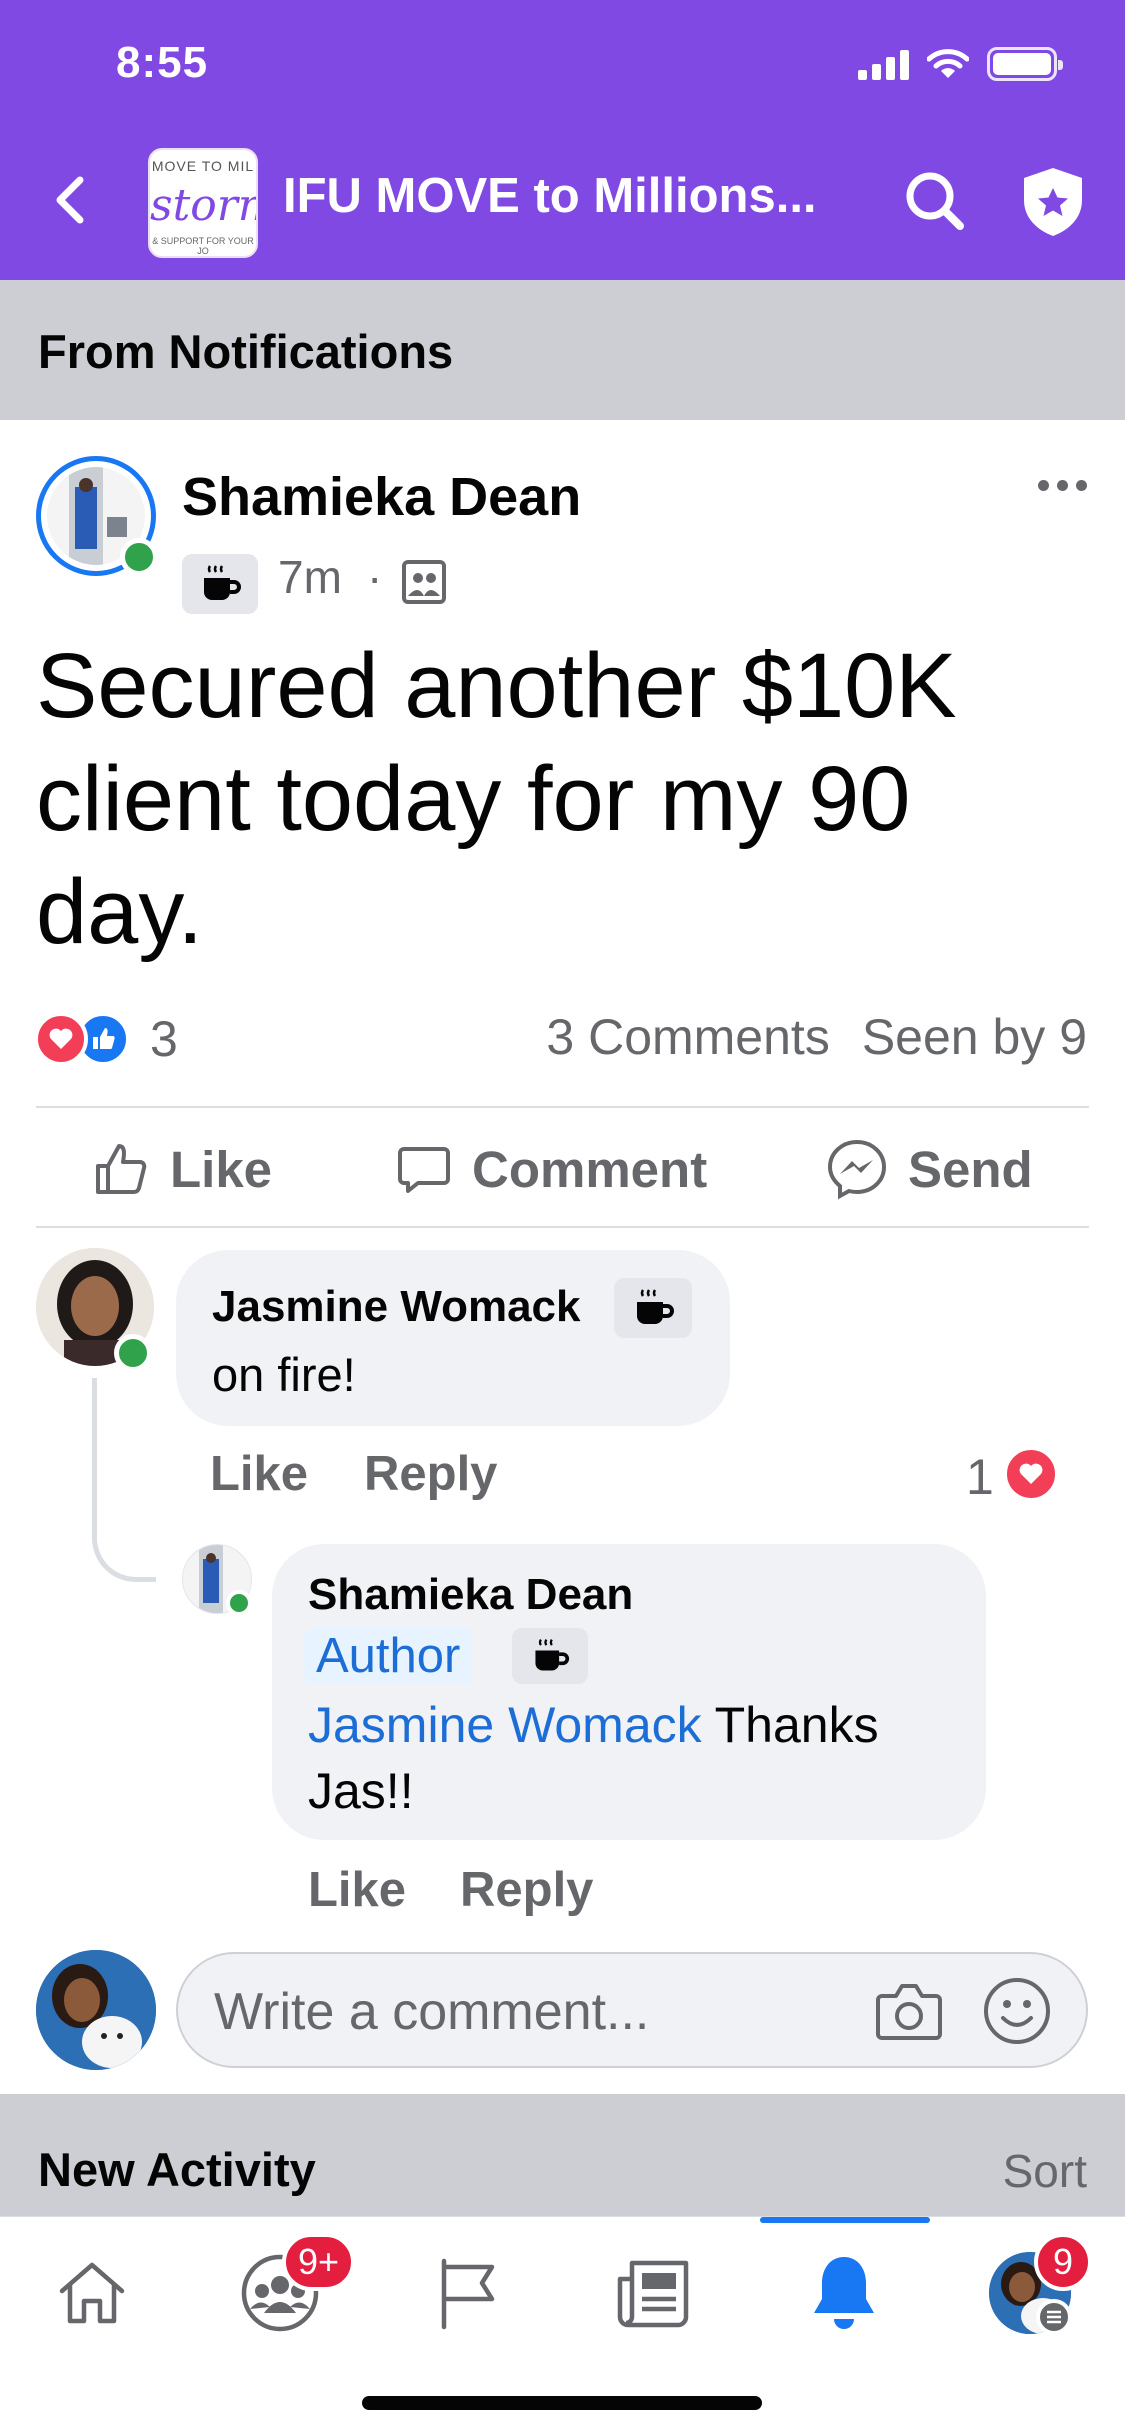  What do you see at coordinates (106, 1039) in the screenshot?
I see `reaction-summary: 3` at bounding box center [106, 1039].